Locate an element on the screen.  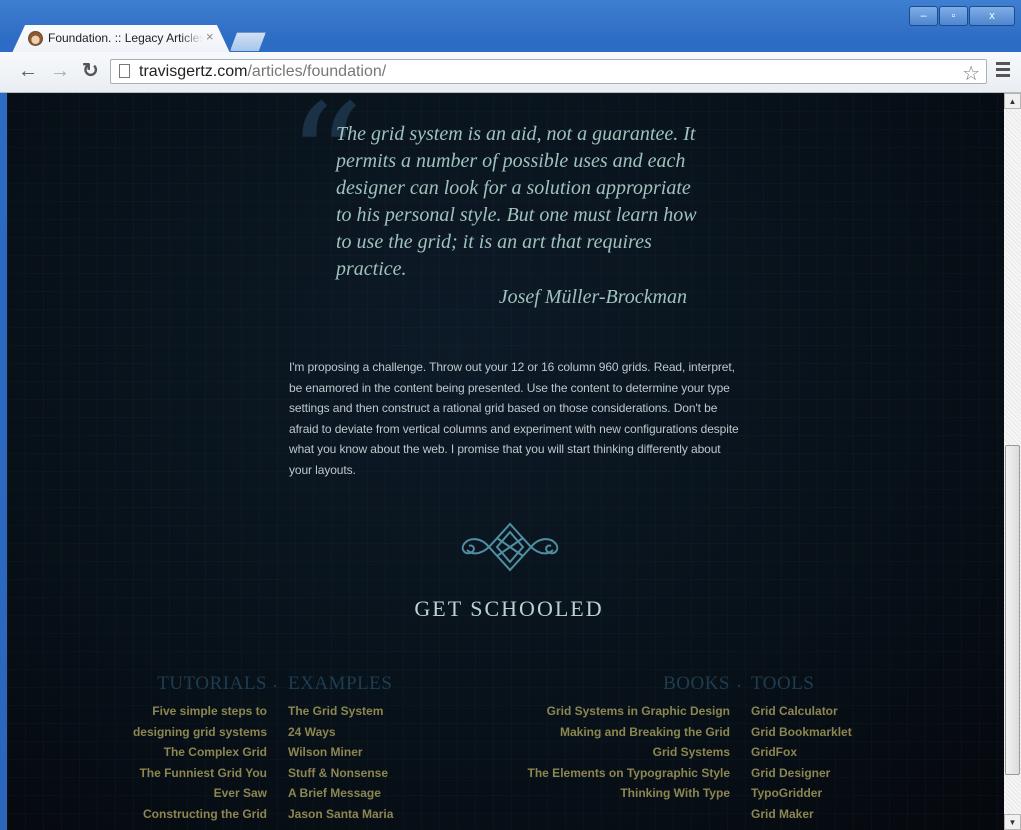
examples-heading: EXAMPLES is located at coordinates (340, 683).